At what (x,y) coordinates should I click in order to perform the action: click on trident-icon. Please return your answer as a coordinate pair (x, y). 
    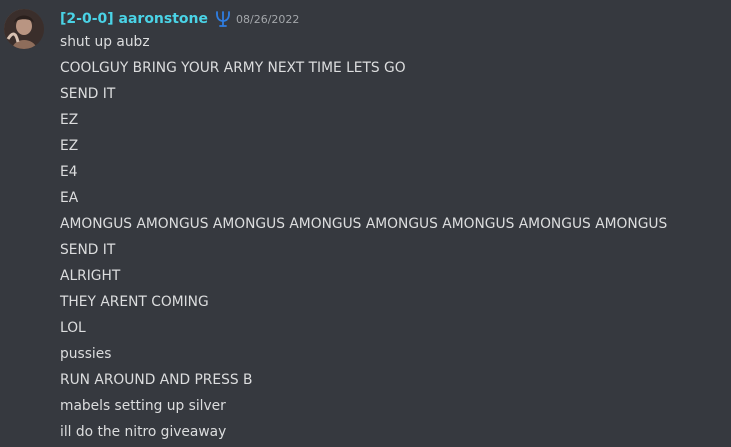
    Looking at the image, I should click on (223, 19).